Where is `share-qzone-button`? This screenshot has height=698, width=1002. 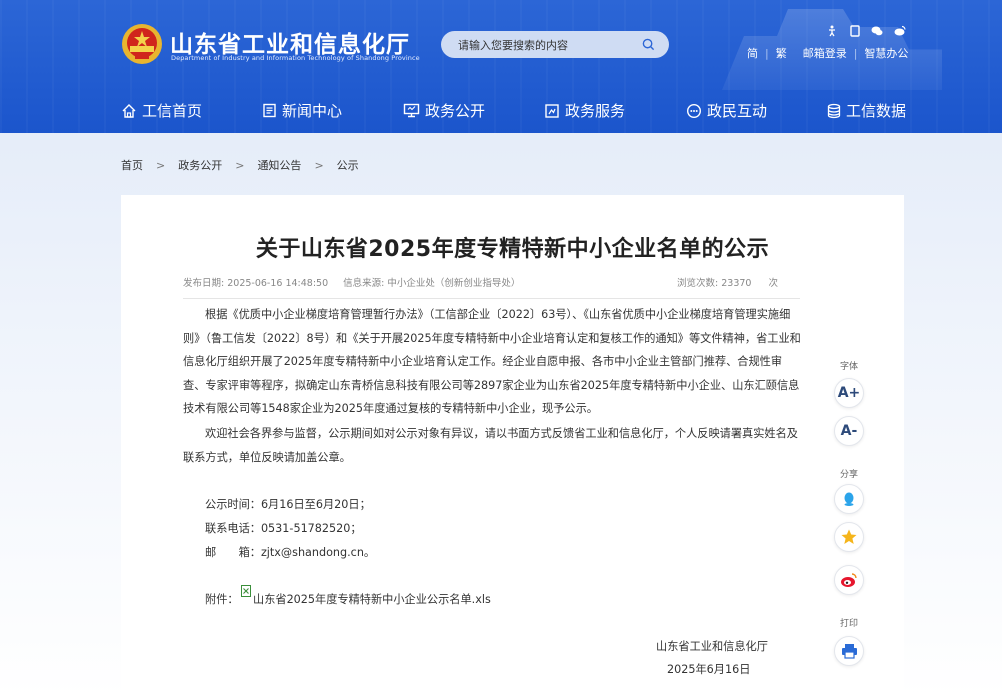
share-qzone-button is located at coordinates (849, 537).